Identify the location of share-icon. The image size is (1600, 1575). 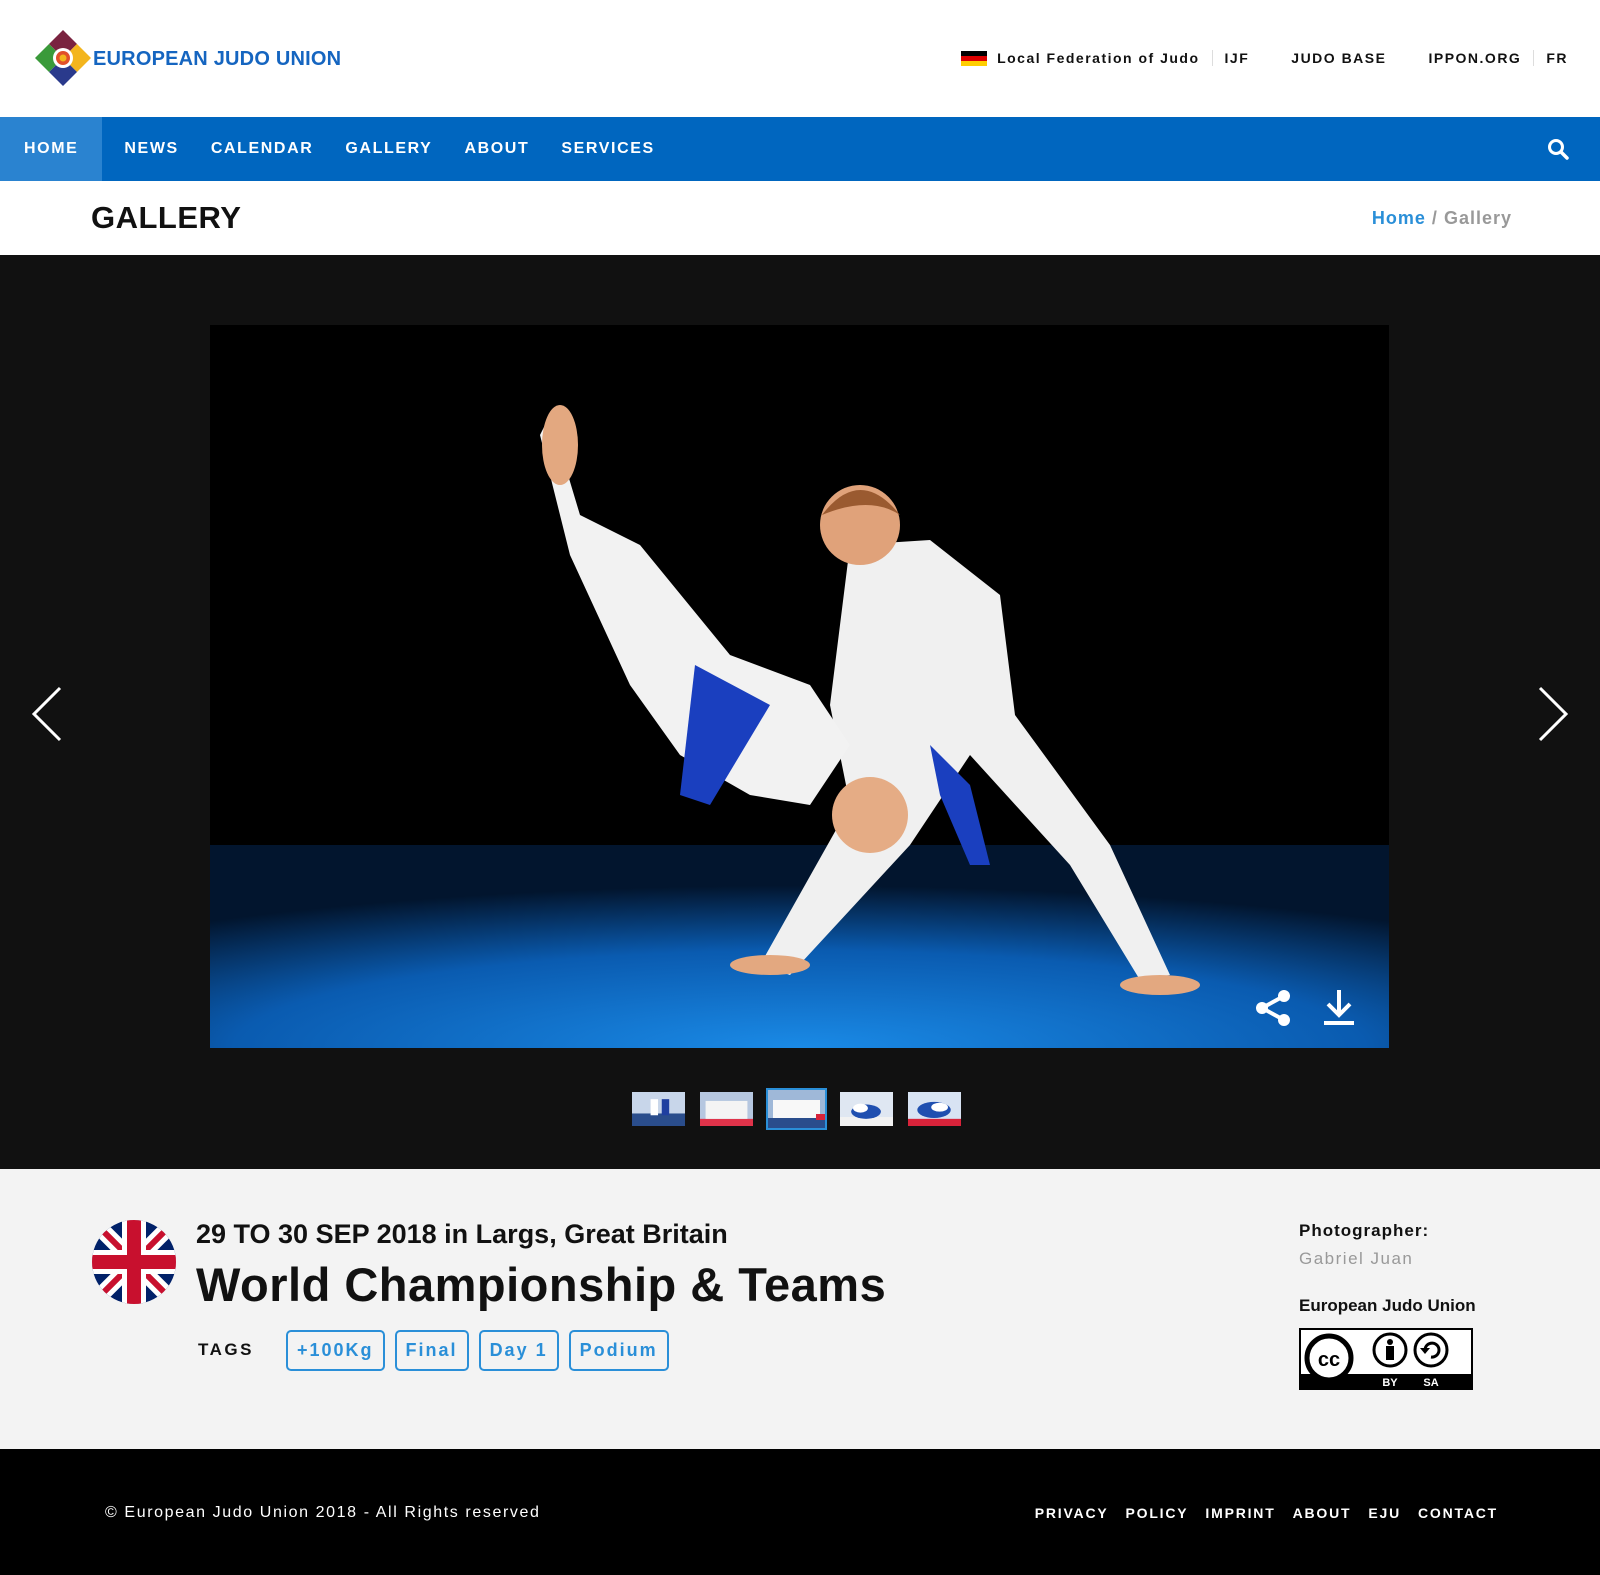
(1273, 1008).